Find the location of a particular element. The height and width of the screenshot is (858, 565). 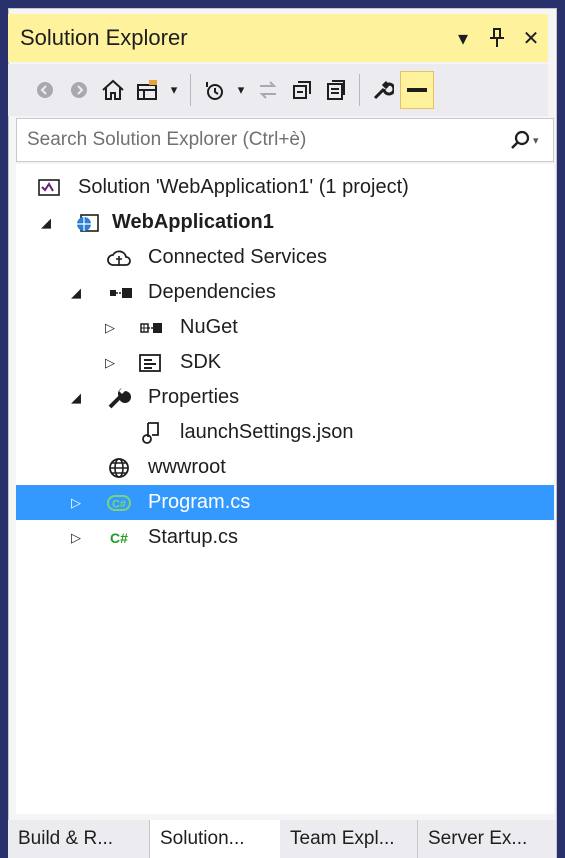

tree-item-label: wwwroot is located at coordinates (187, 467).